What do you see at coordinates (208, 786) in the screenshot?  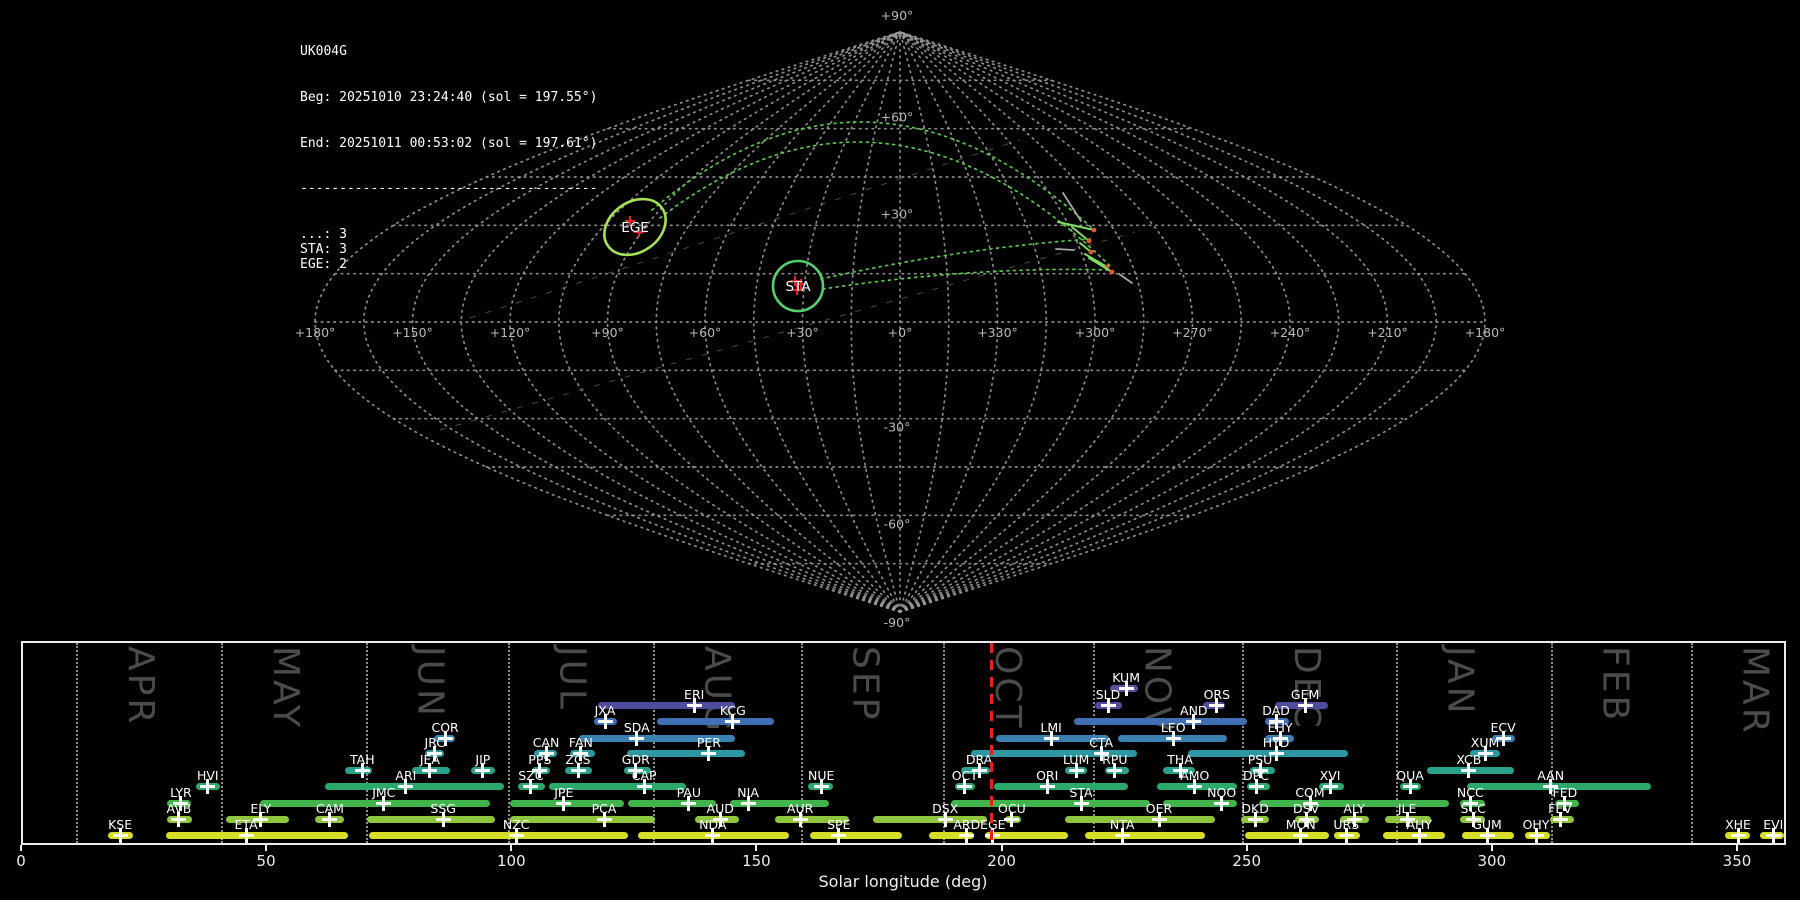 I see `peak-marker-hvi` at bounding box center [208, 786].